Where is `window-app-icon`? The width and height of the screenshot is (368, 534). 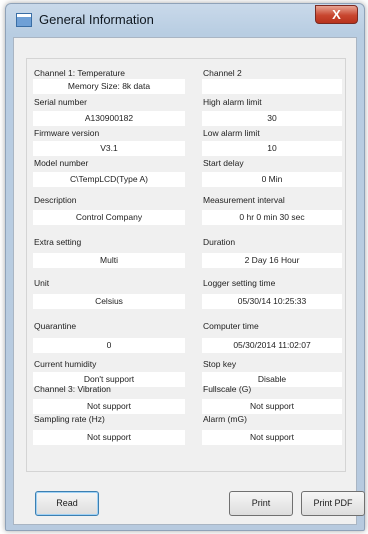 window-app-icon is located at coordinates (24, 20).